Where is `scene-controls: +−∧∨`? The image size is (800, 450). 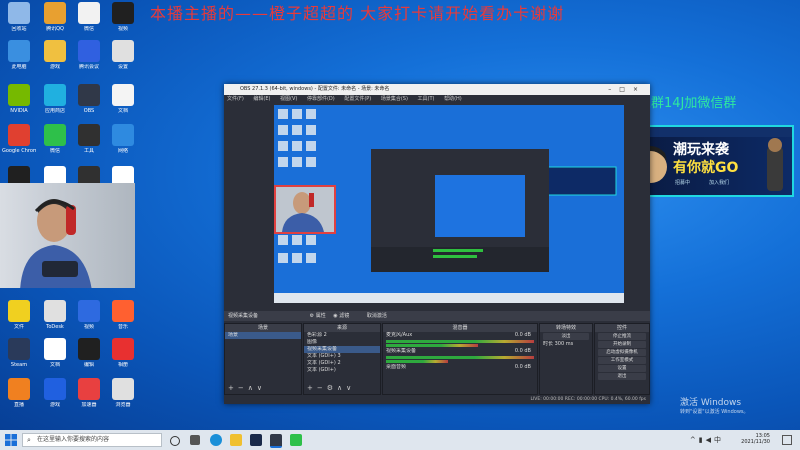
scene-controls: +−∧∨ is located at coordinates (247, 388).